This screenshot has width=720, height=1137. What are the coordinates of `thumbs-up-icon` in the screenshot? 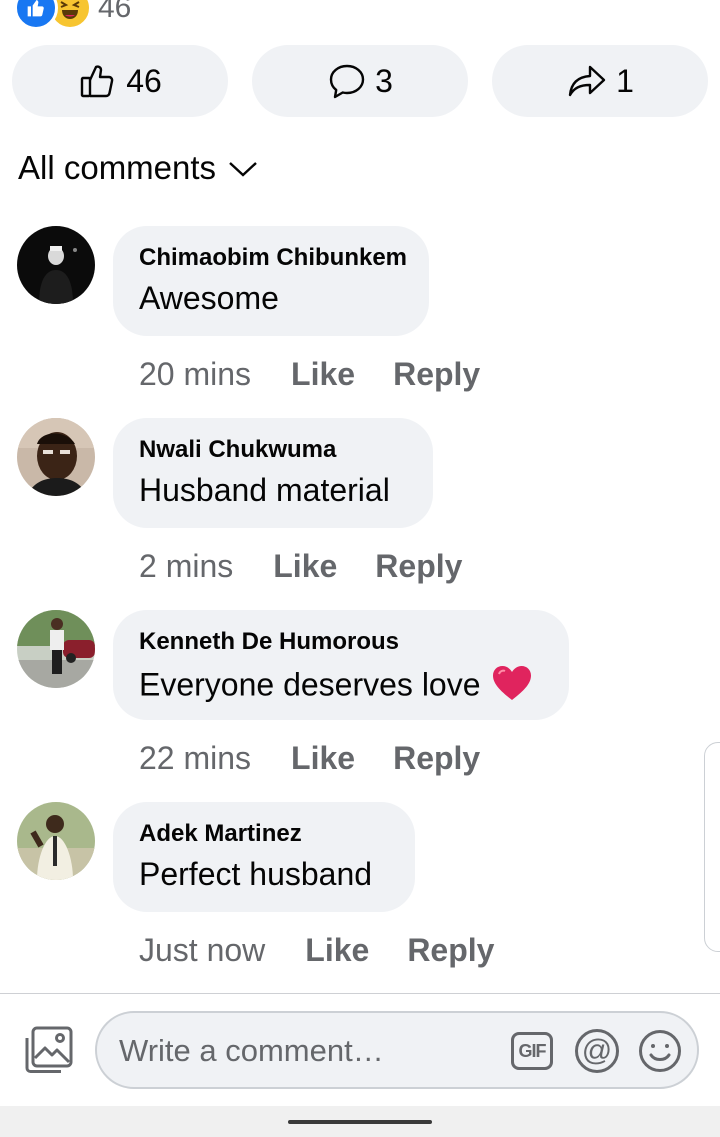 It's located at (98, 81).